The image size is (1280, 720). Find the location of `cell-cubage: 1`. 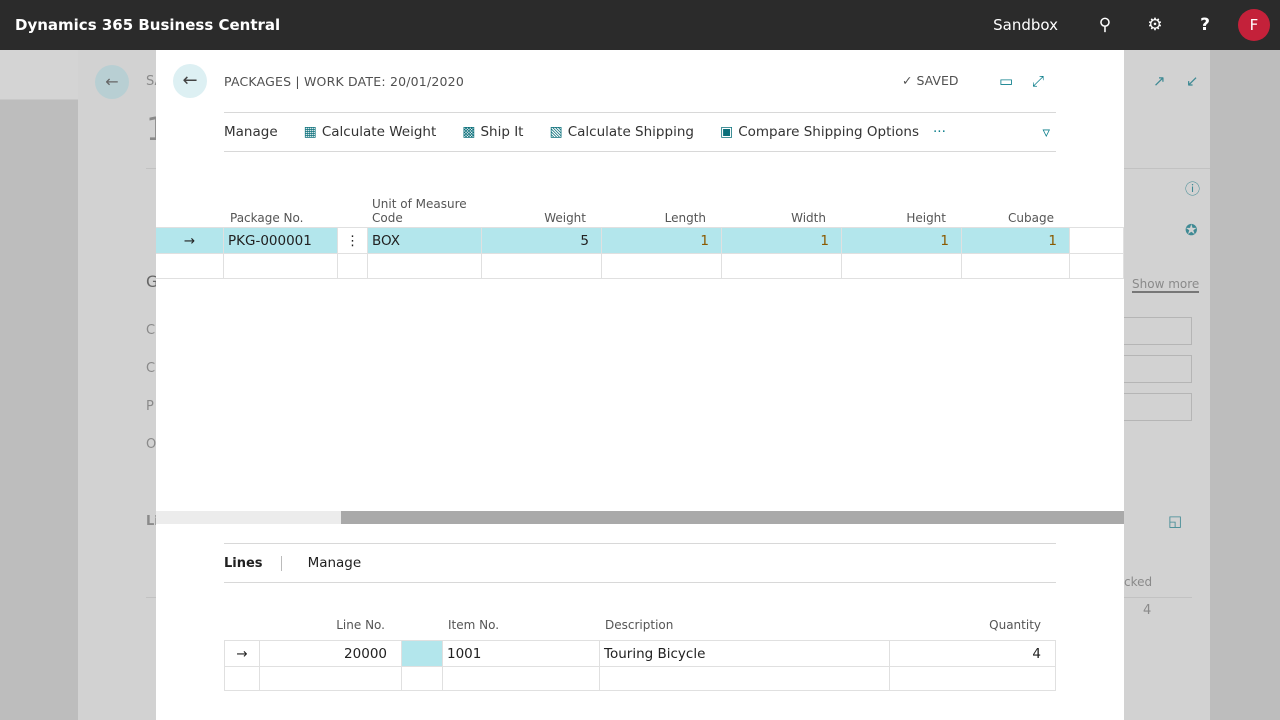

cell-cubage: 1 is located at coordinates (1016, 241).